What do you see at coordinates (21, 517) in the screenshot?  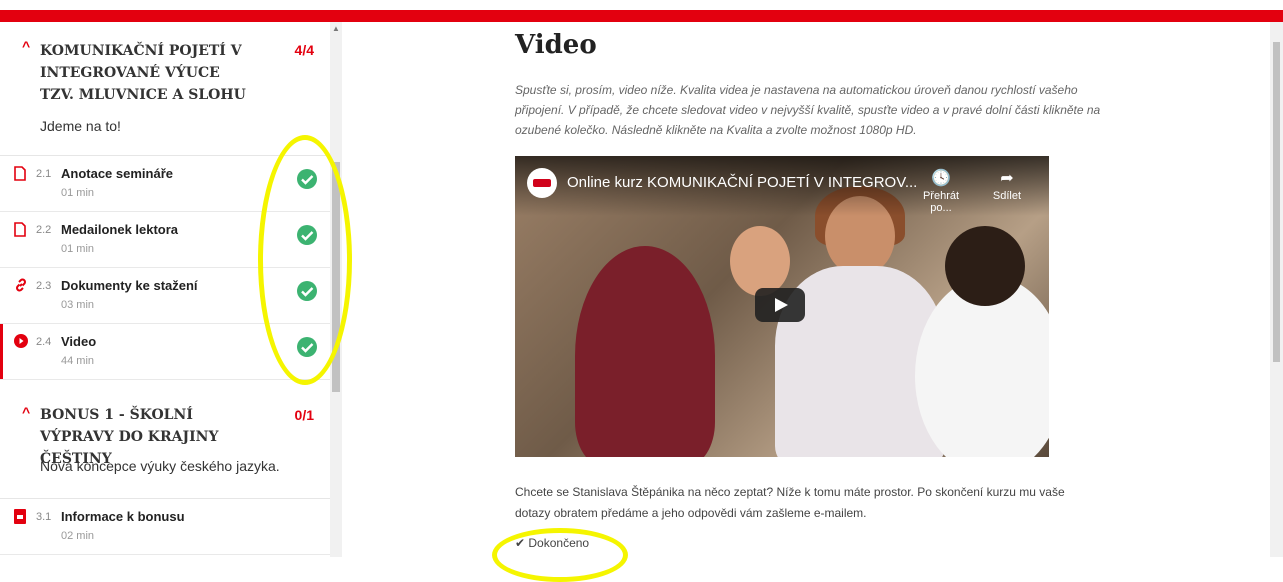 I see `pdf-icon` at bounding box center [21, 517].